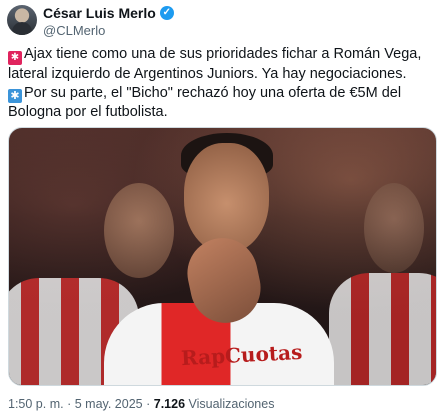 Image resolution: width=443 pixels, height=417 pixels. Describe the element at coordinates (22, 20) in the screenshot. I see `avatar` at that location.